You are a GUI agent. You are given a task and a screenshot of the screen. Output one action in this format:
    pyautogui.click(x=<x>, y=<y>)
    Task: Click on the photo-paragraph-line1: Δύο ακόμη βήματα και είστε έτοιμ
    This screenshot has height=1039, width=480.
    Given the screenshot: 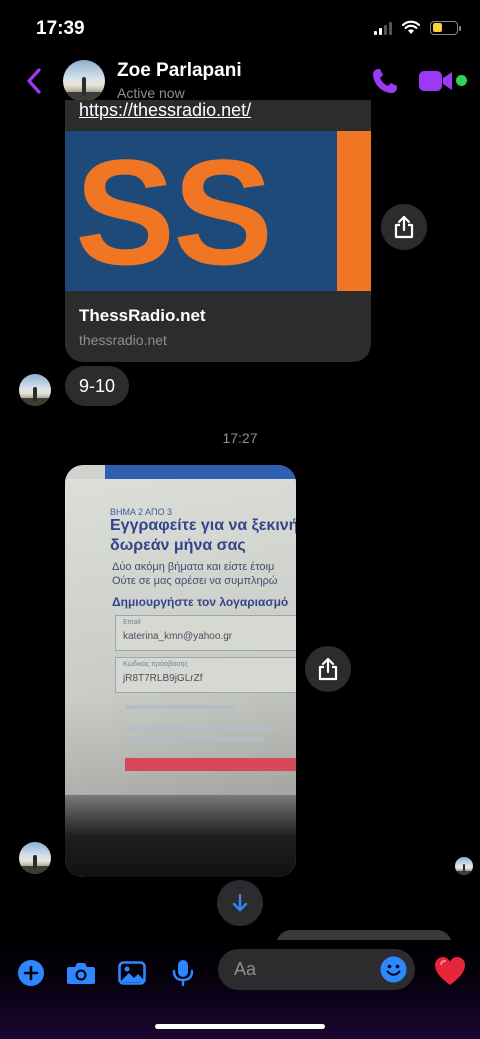 What is the action you would take?
    pyautogui.click(x=193, y=567)
    